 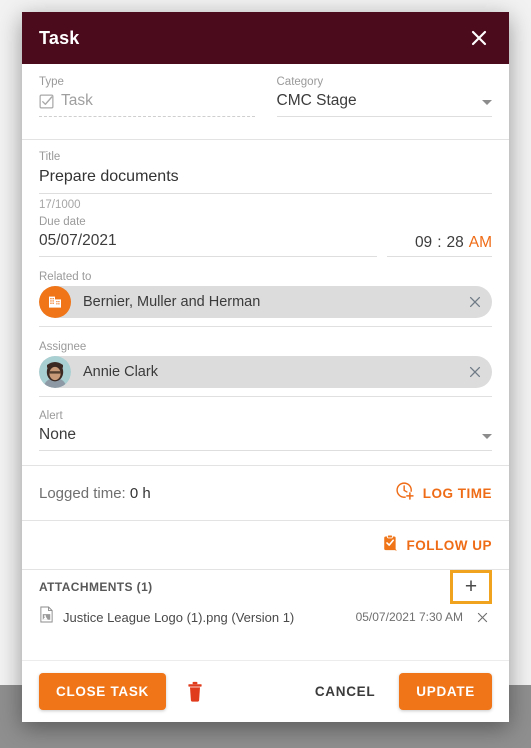 I want to click on category-value: CMC Stage, so click(x=316, y=100).